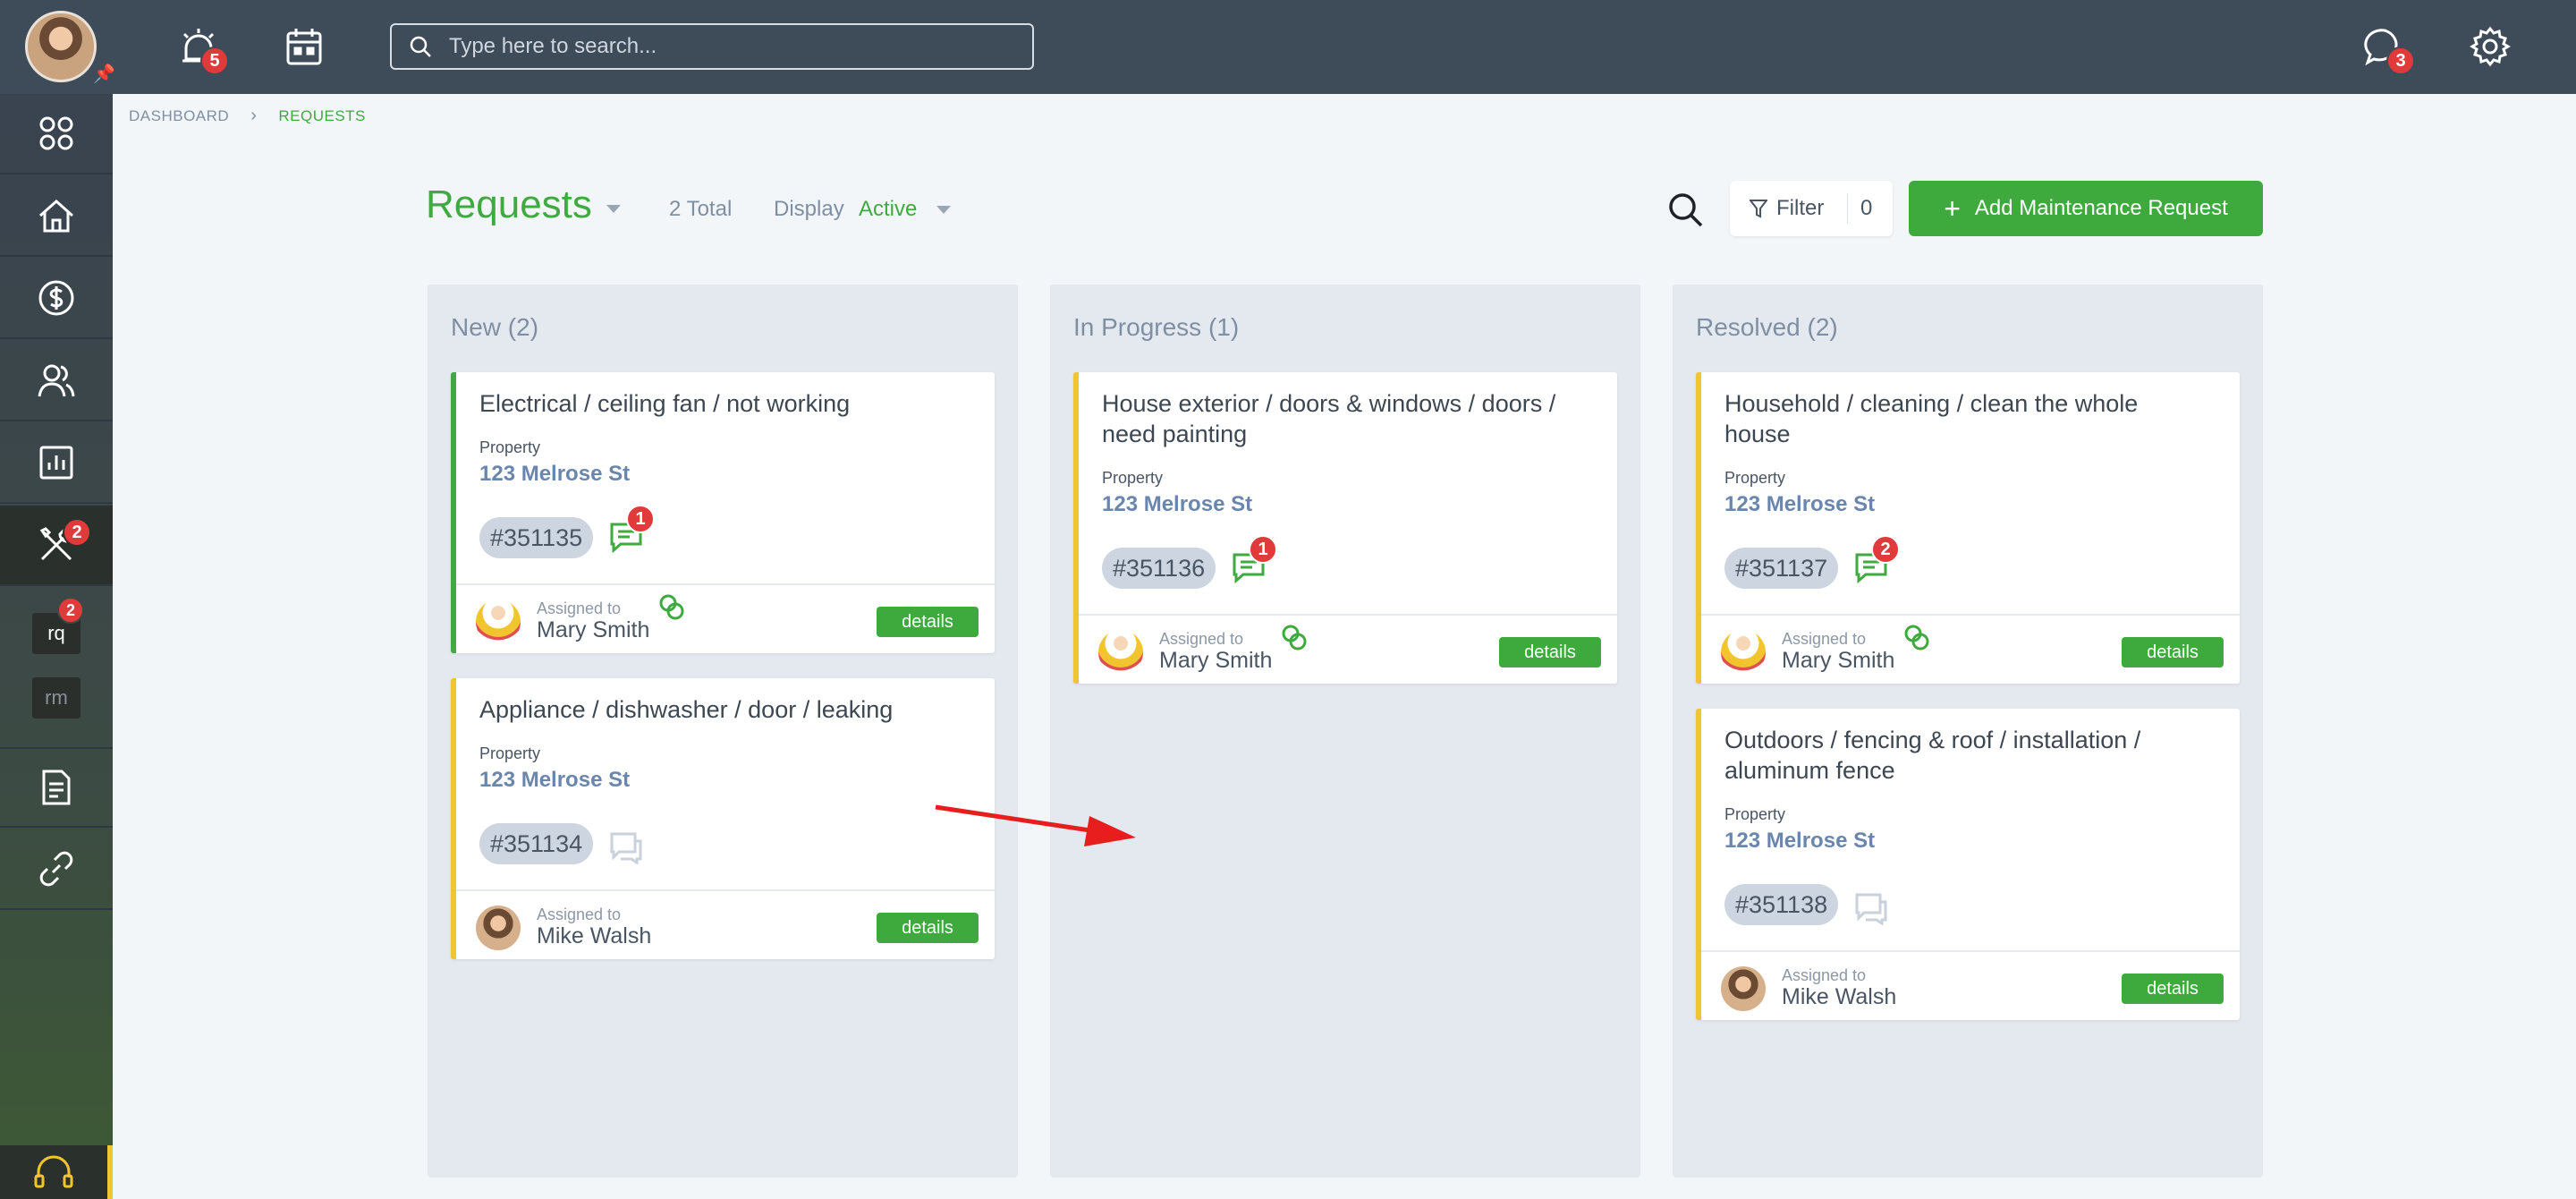 The image size is (2576, 1199). I want to click on pin-icon: 📌, so click(104, 74).